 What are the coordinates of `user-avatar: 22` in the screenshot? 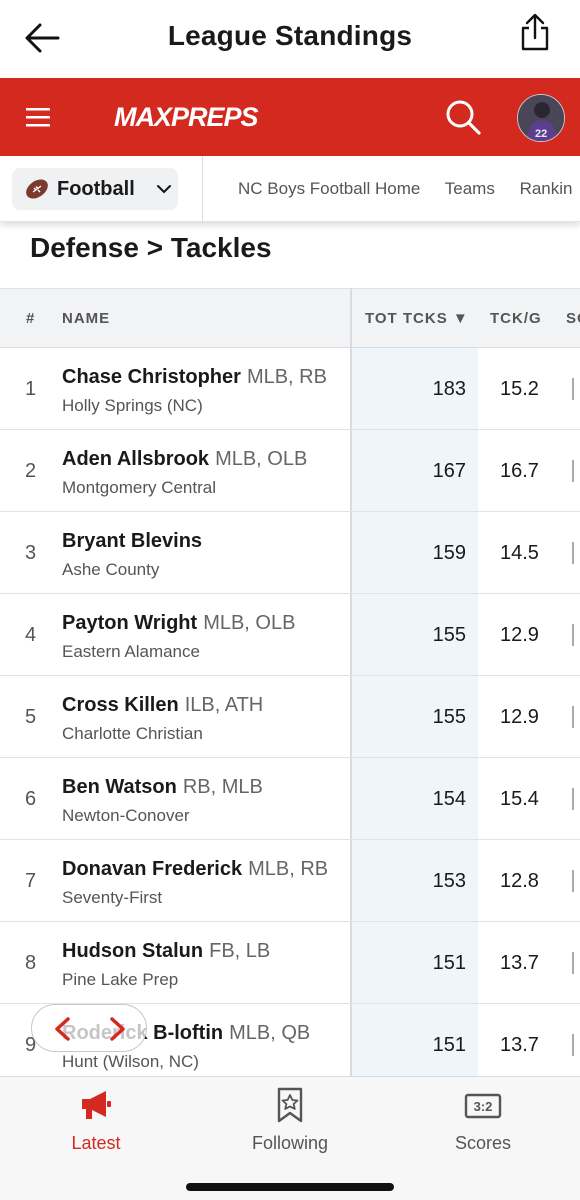 It's located at (541, 118).